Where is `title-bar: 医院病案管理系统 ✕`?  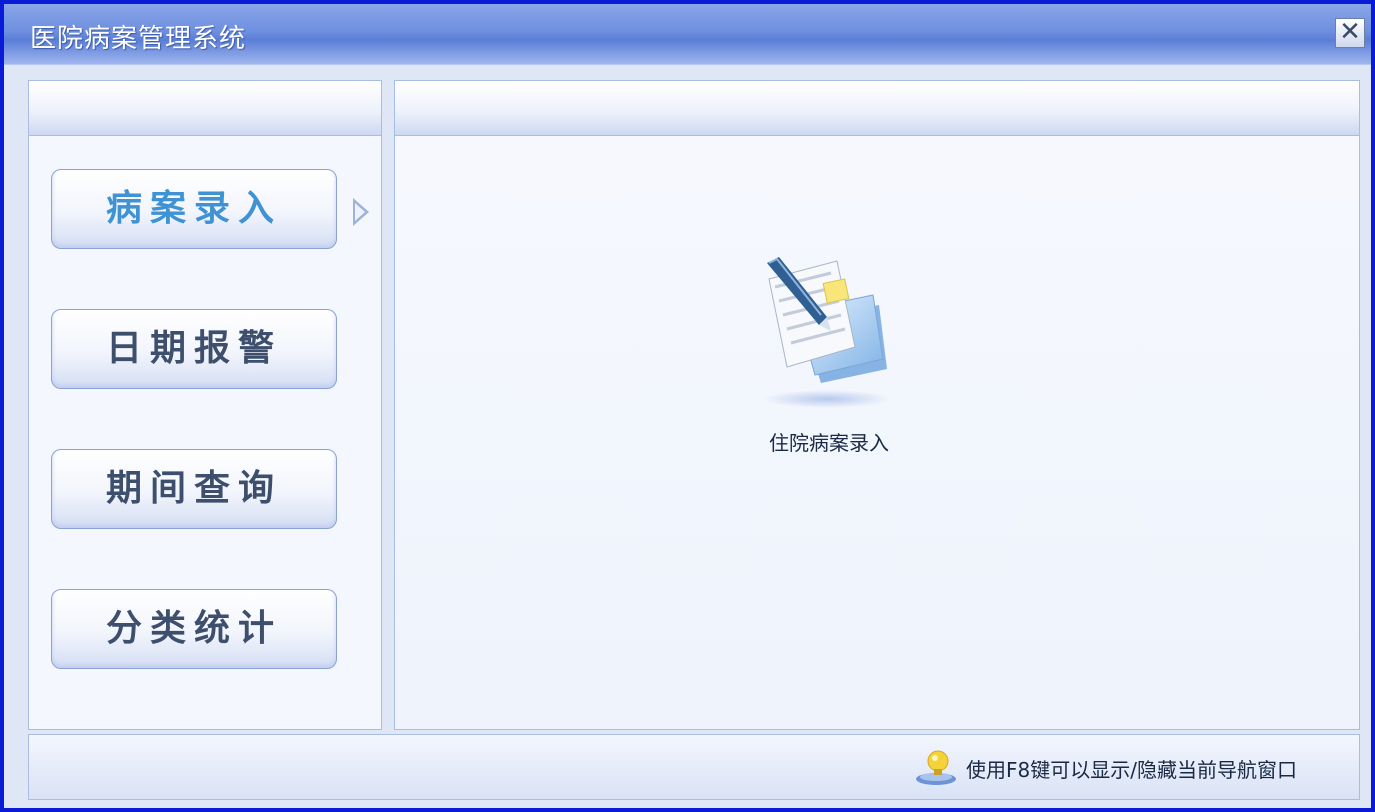 title-bar: 医院病案管理系统 ✕ is located at coordinates (687, 34).